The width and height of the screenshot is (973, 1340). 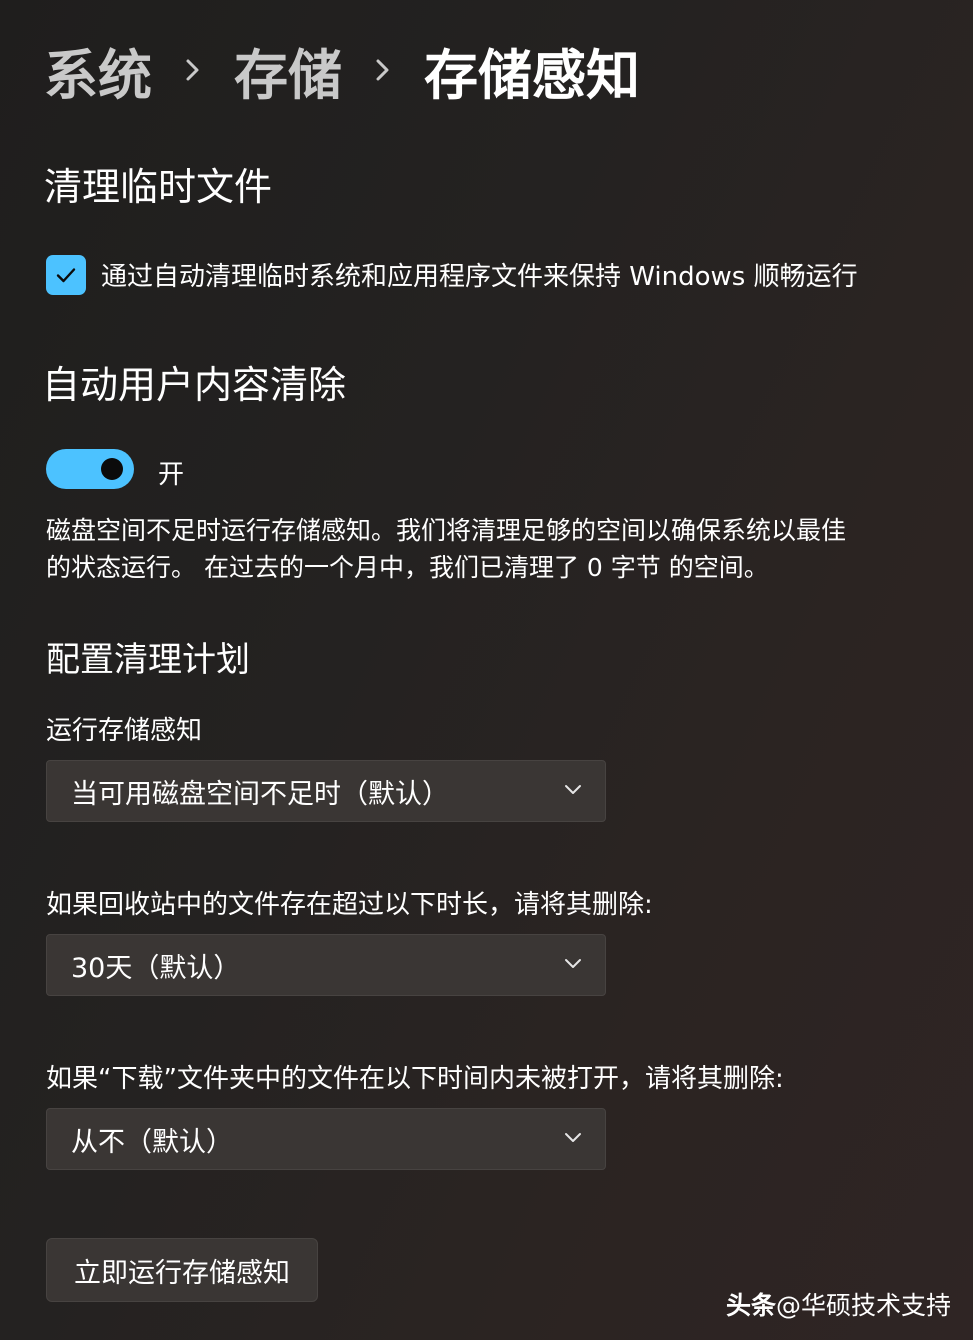 I want to click on watermark-handle: @华硕技术支持, so click(x=863, y=1305).